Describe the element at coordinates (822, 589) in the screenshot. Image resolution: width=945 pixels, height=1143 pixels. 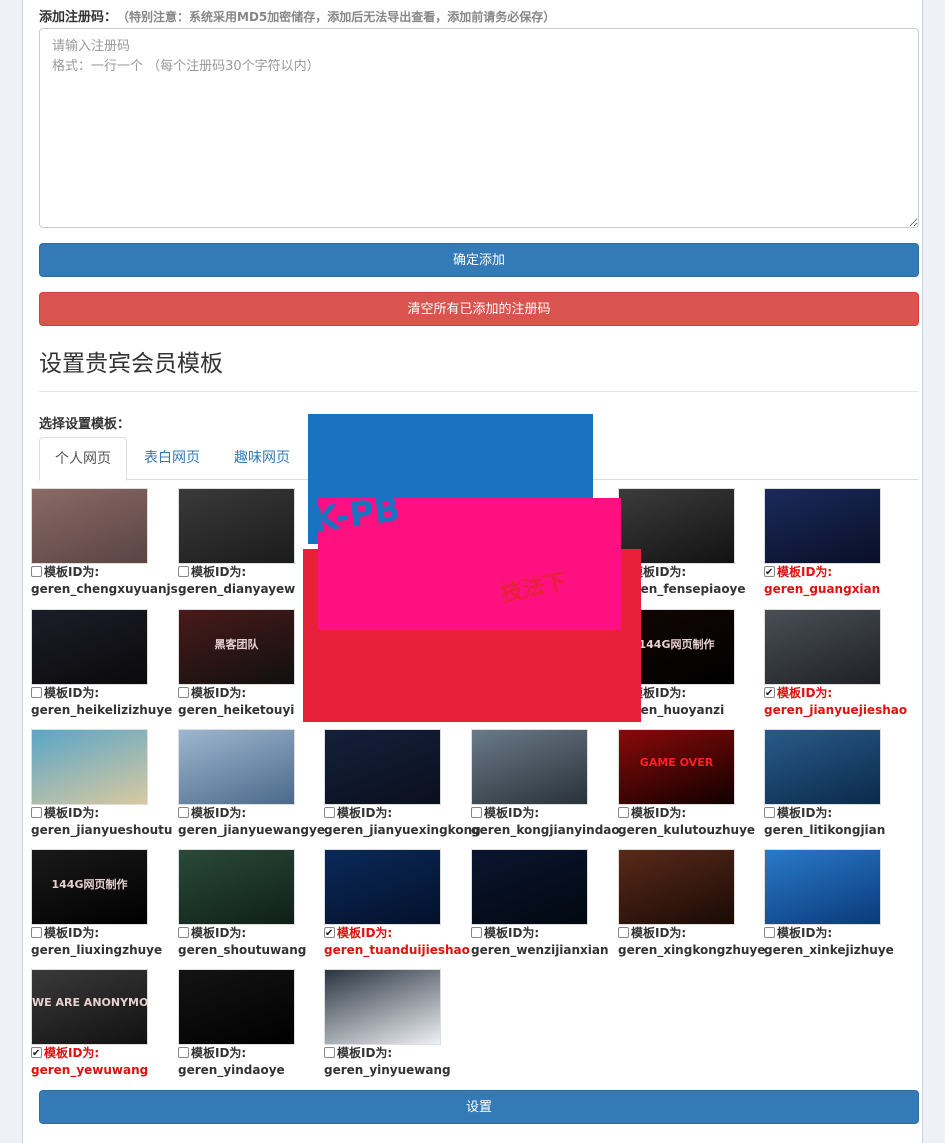
I see `template-id: geren_guangxian` at that location.